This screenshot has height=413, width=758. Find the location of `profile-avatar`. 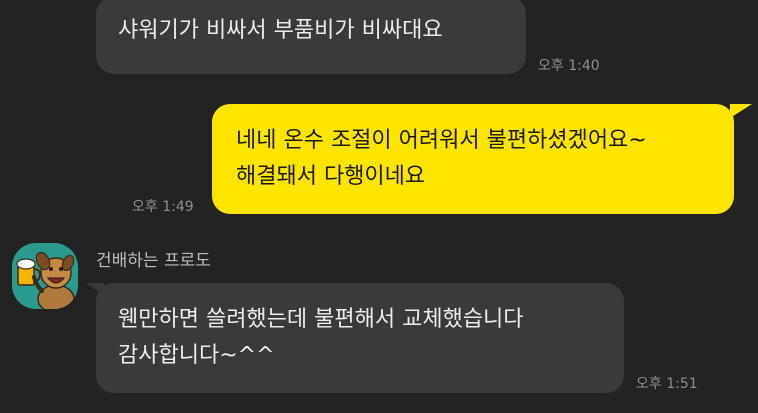

profile-avatar is located at coordinates (45, 276).